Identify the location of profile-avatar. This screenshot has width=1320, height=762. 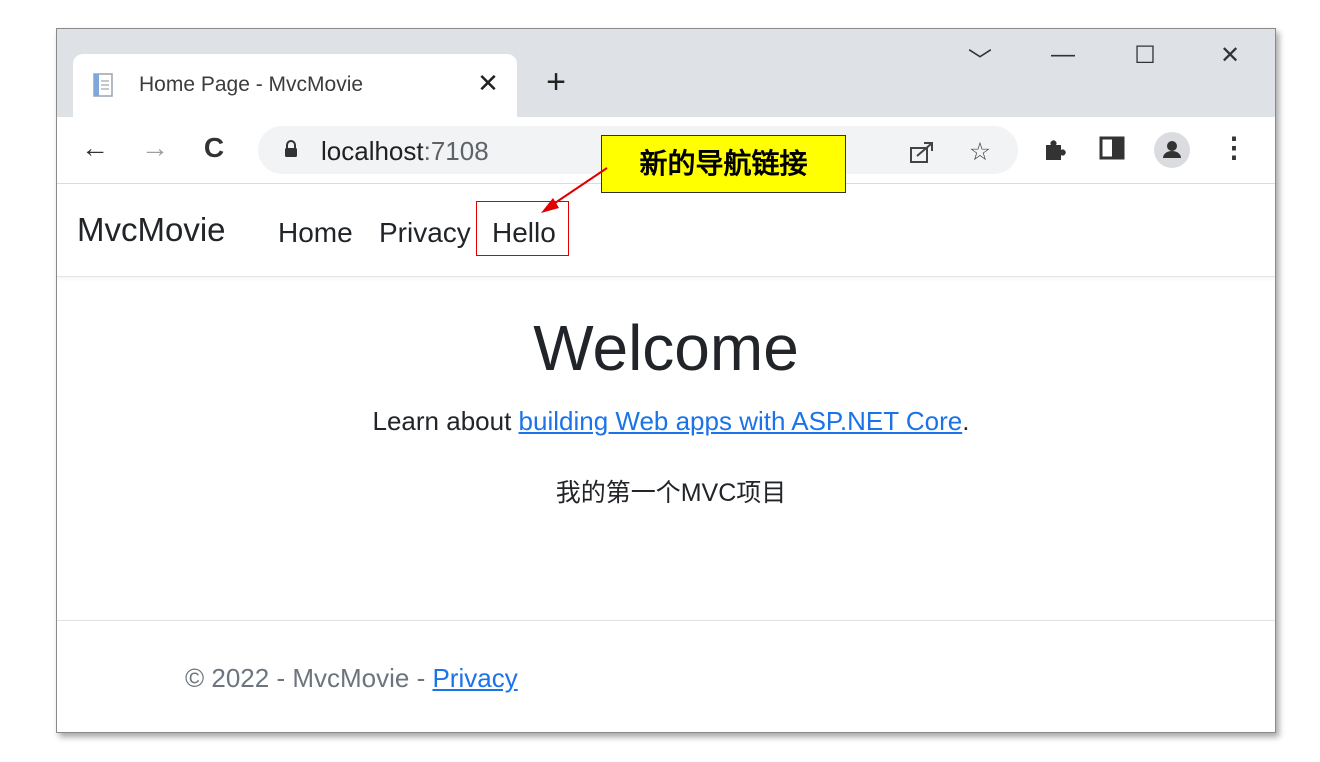
(1172, 150).